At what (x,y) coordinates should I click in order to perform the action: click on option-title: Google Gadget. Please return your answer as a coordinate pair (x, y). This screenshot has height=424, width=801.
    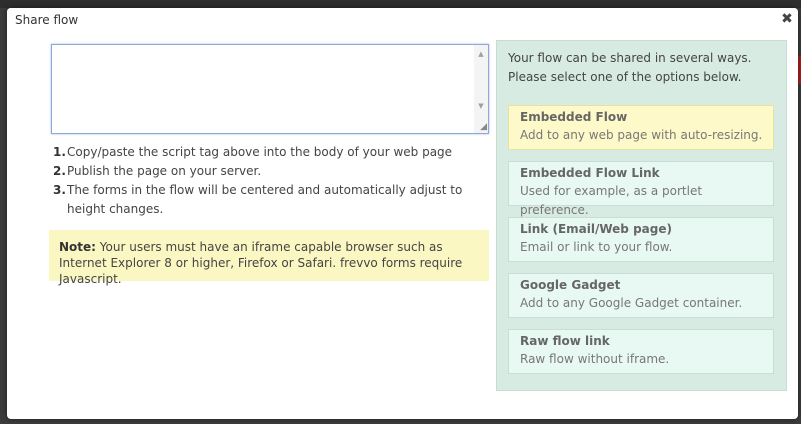
    Looking at the image, I should click on (570, 285).